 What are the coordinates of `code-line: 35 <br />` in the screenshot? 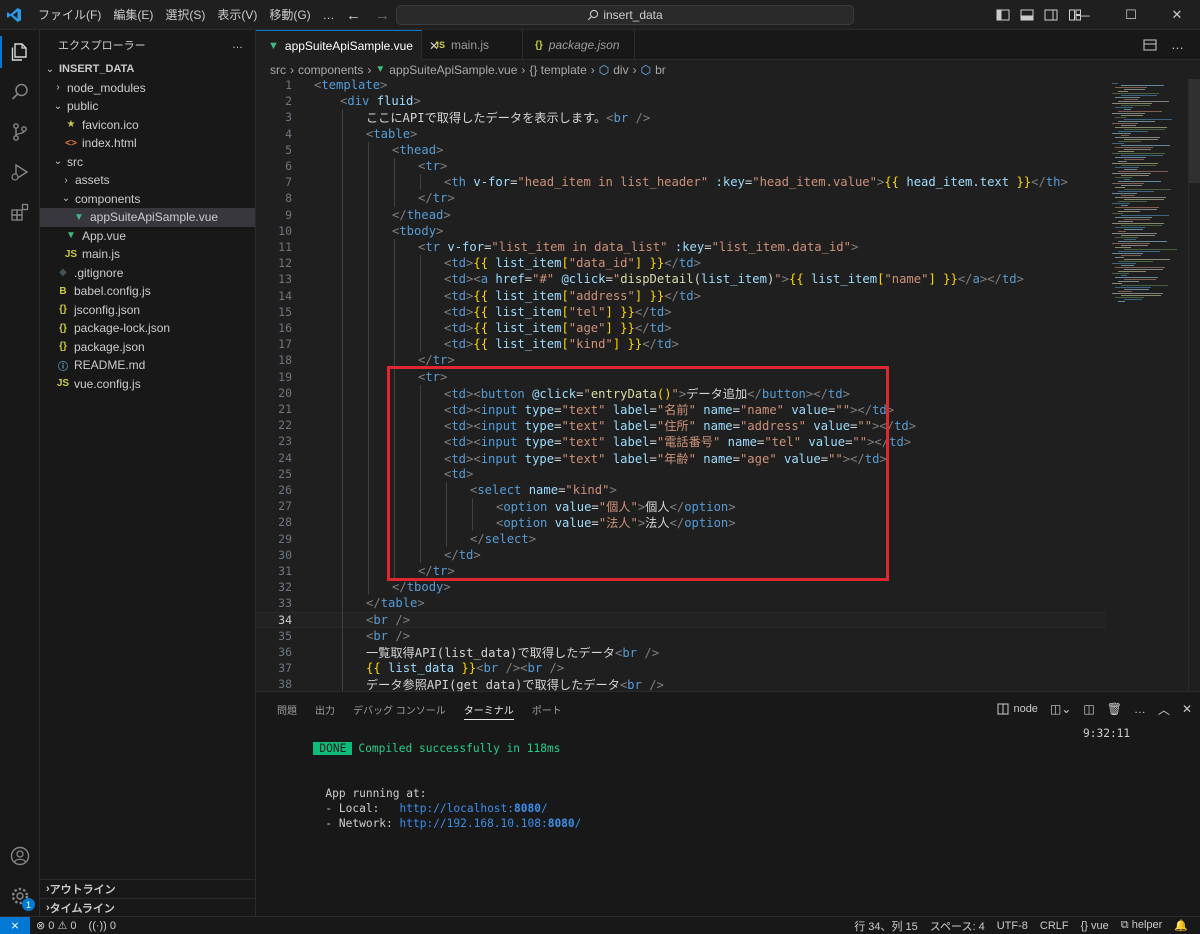 It's located at (681, 636).